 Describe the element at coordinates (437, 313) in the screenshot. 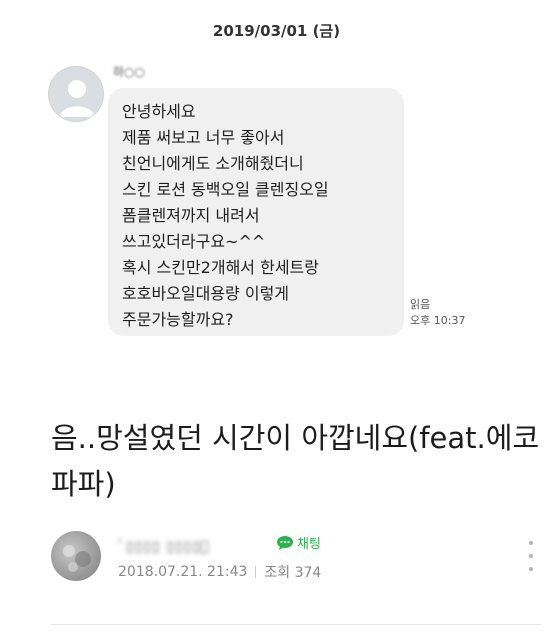

I see `read-status: 읽음 오후 10:37` at that location.